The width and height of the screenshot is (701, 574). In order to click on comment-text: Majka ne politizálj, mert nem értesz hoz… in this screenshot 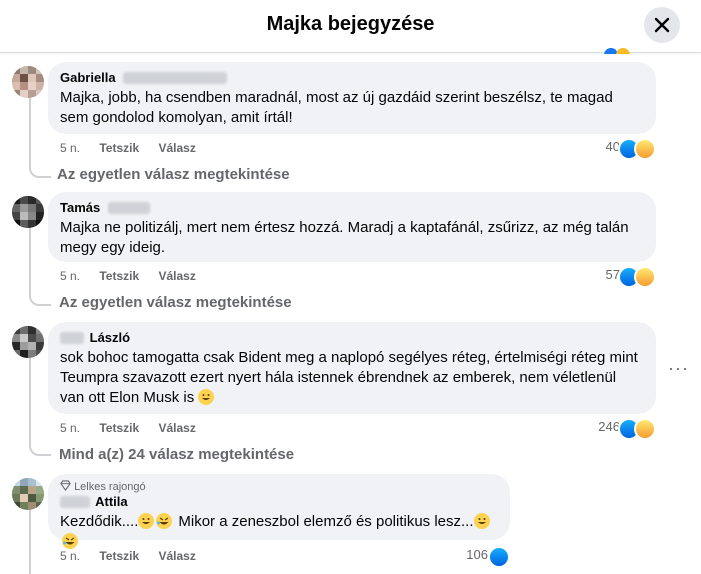, I will do `click(344, 237)`.